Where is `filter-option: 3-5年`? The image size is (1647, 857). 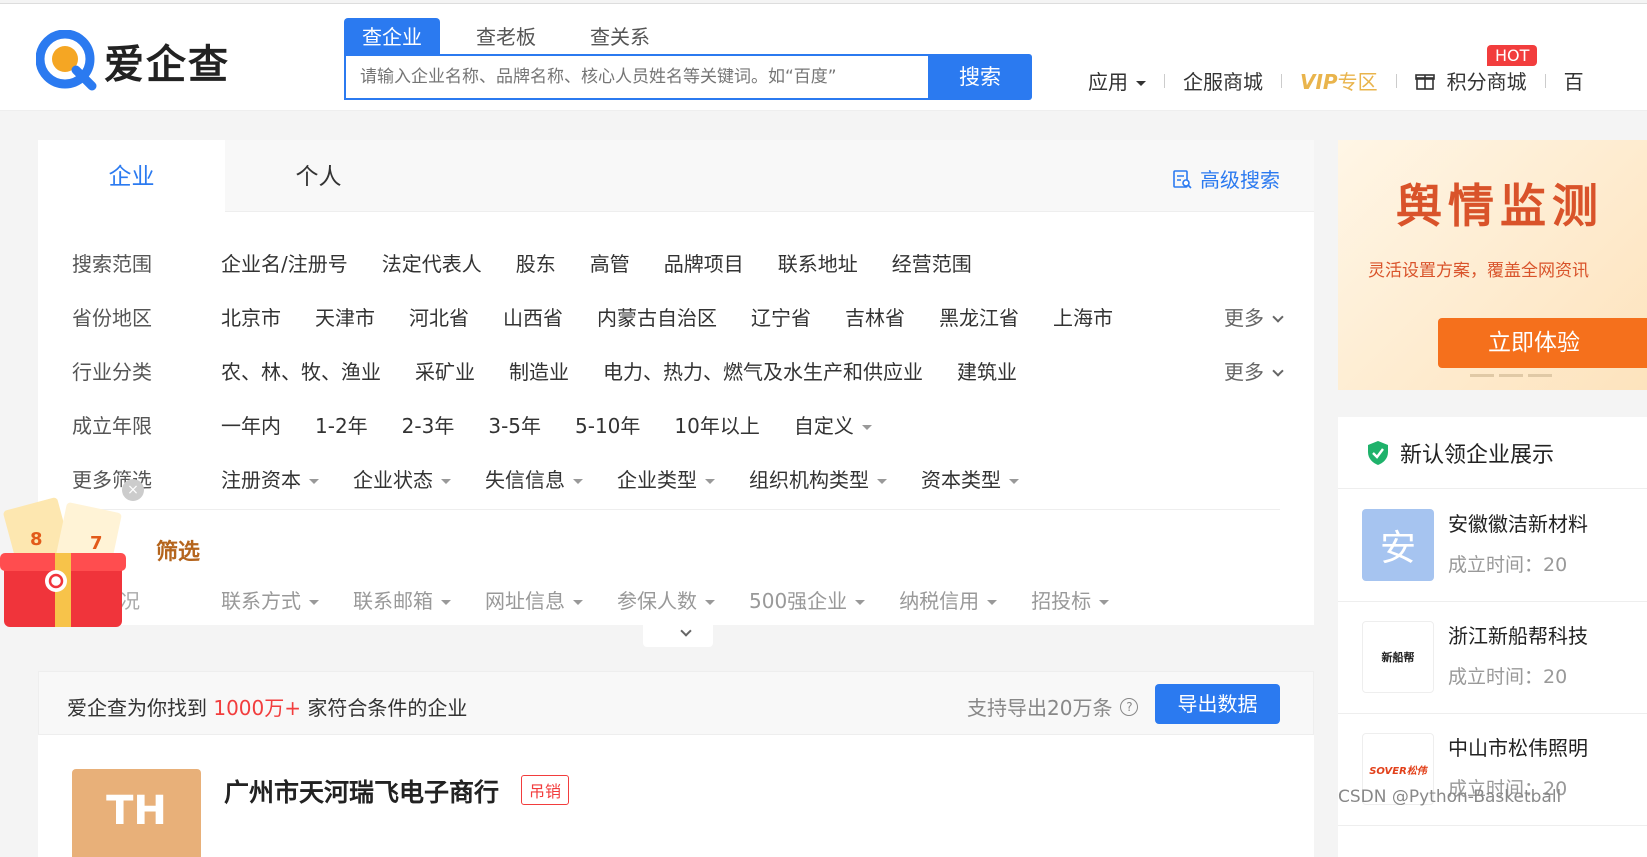
filter-option: 3-5年 is located at coordinates (514, 424).